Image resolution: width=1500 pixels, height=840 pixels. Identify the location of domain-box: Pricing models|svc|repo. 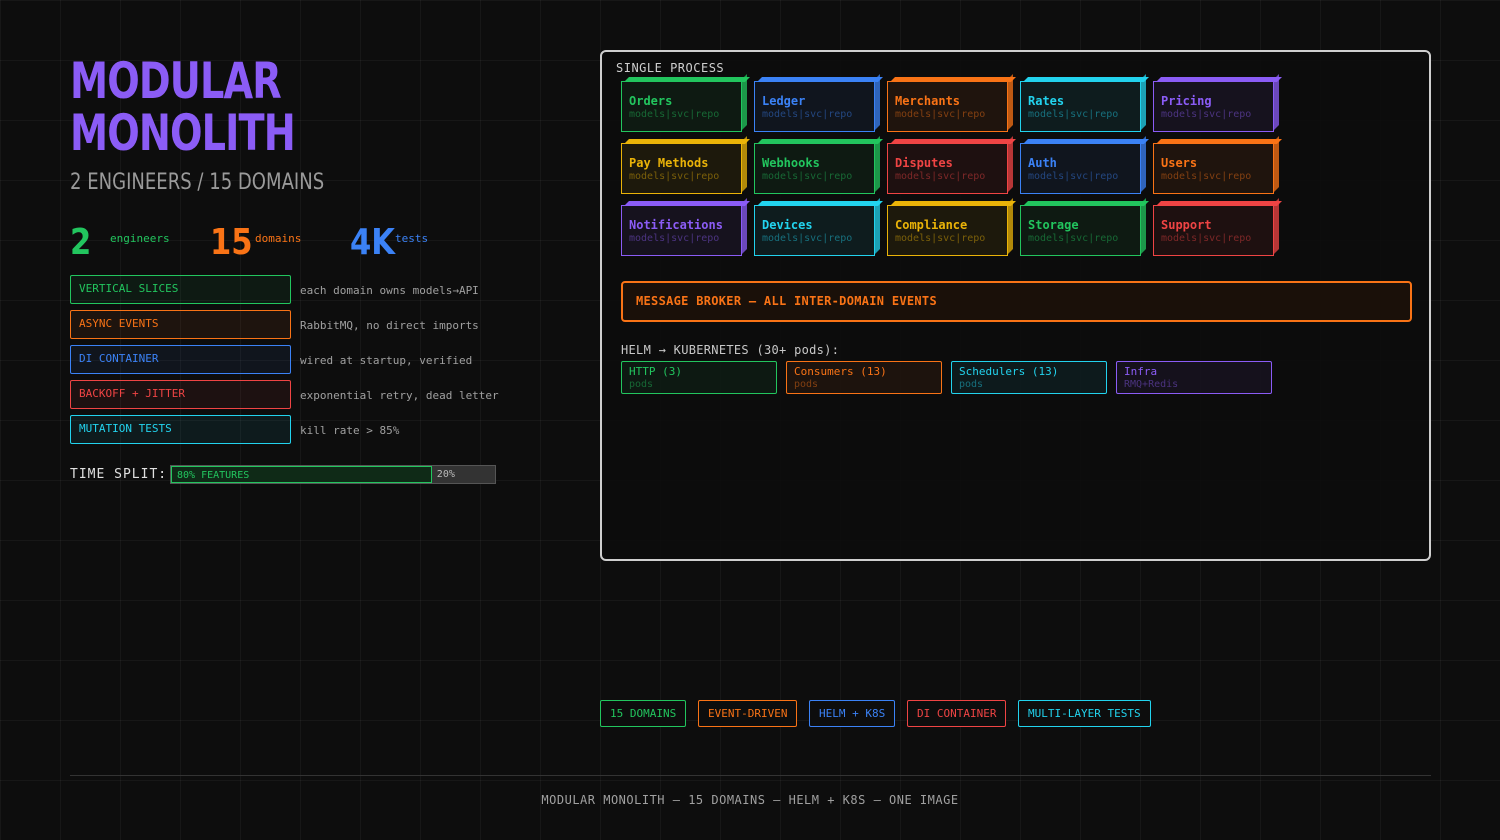
(1217, 103).